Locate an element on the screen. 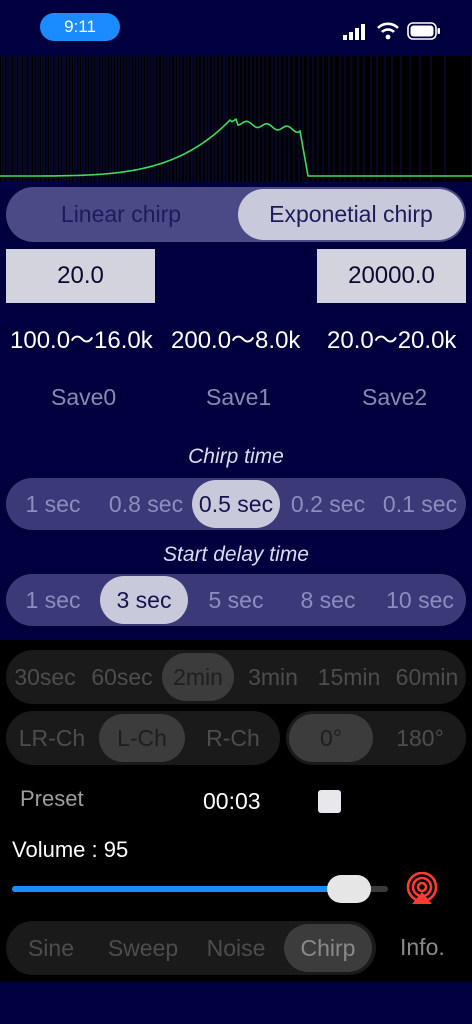  duration-30sec: 30sec is located at coordinates (45, 677).